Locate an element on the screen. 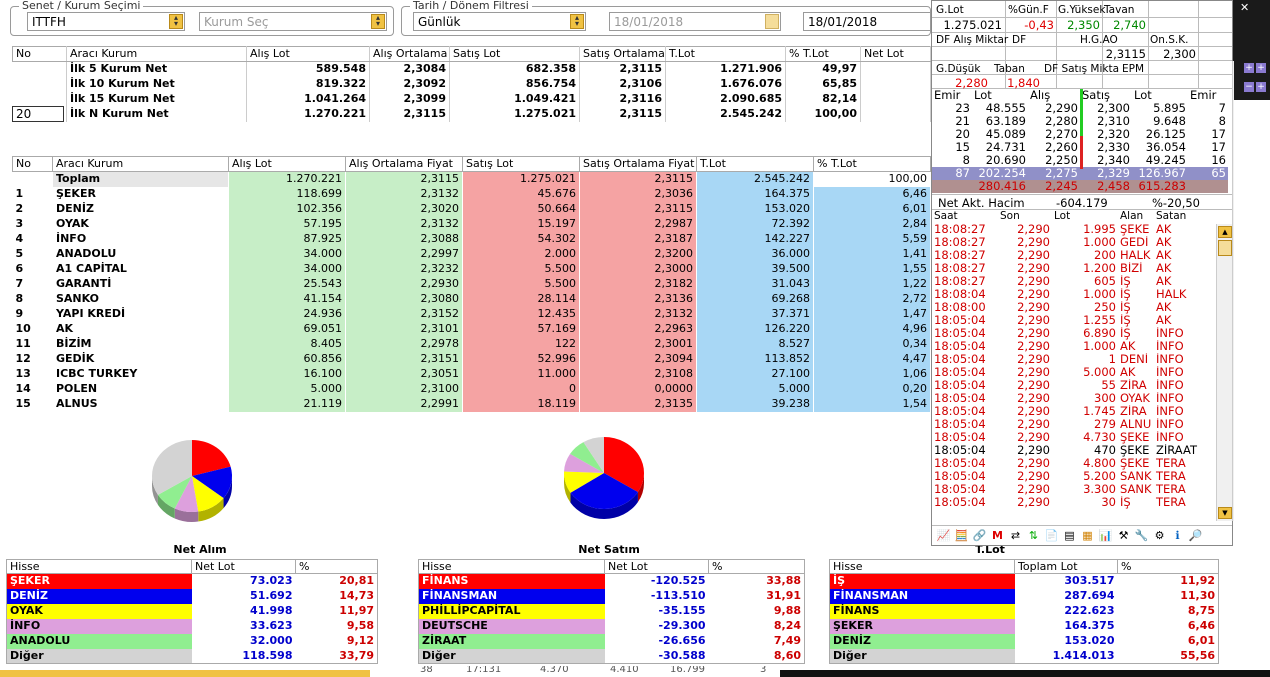 Image resolution: width=1270 pixels, height=677 pixels. table-row: PHİLLİPCAPİTAL -35.155 9,88 is located at coordinates (611, 611).